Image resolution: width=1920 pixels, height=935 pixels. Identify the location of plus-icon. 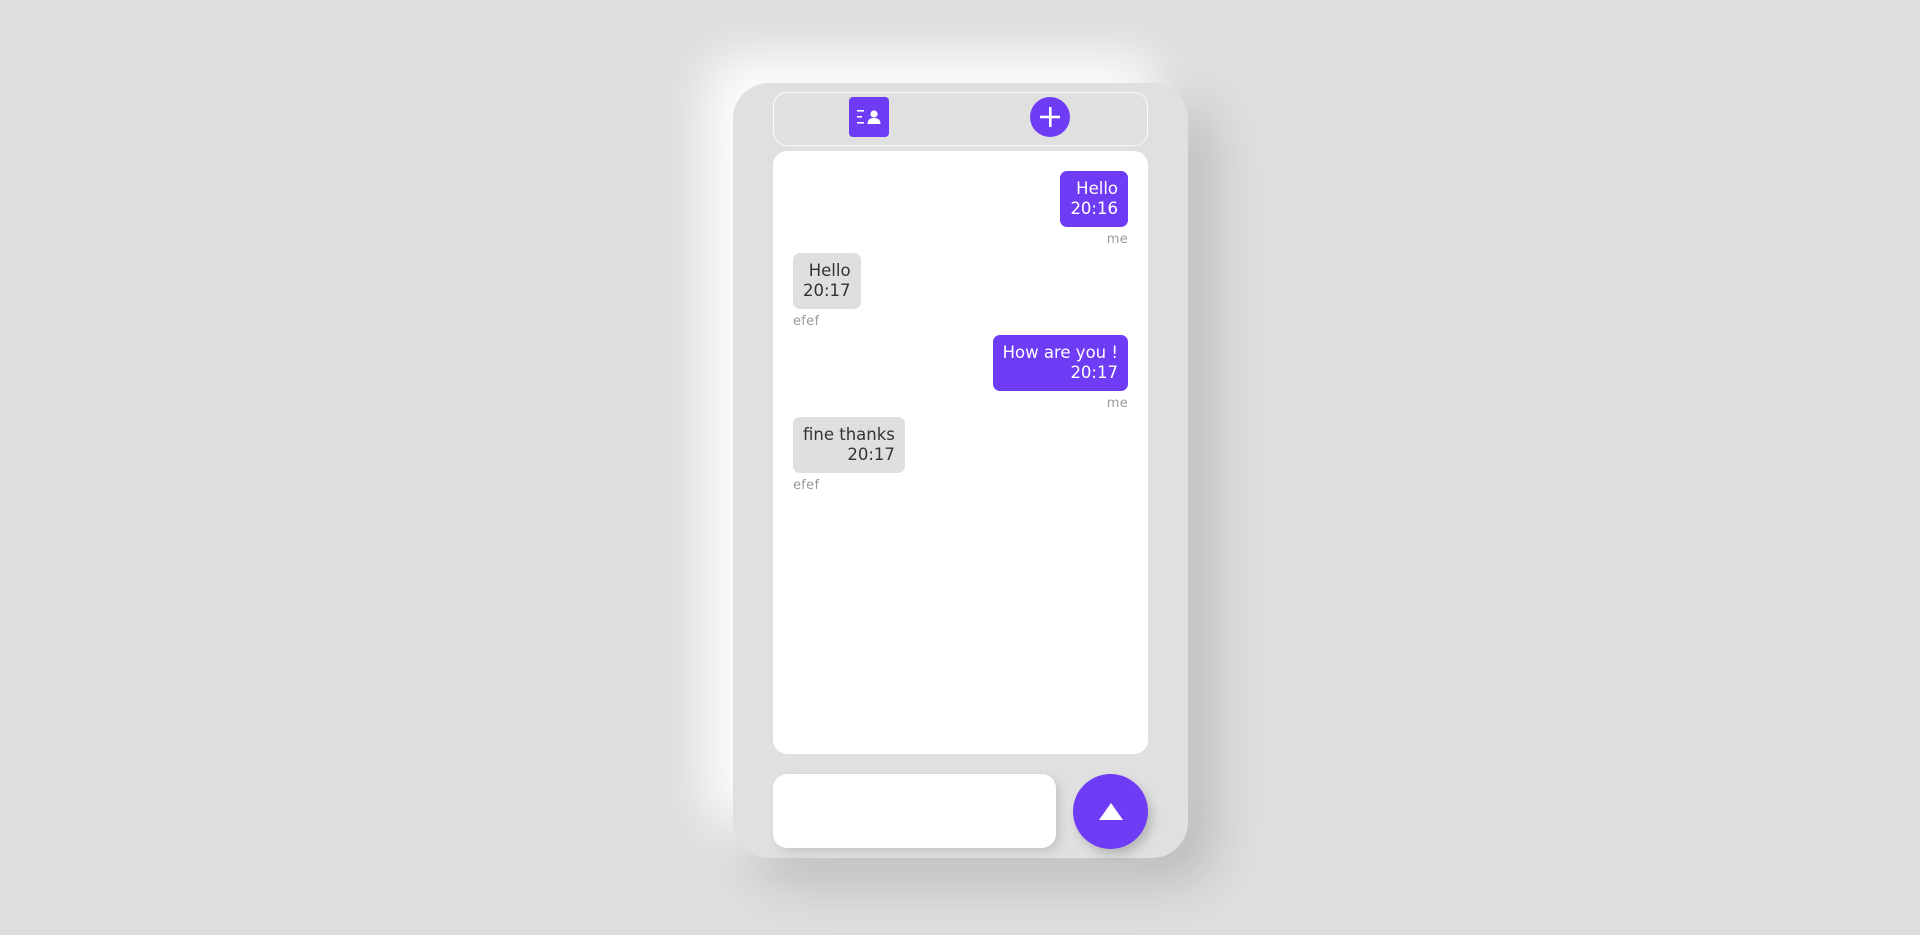
(1050, 117).